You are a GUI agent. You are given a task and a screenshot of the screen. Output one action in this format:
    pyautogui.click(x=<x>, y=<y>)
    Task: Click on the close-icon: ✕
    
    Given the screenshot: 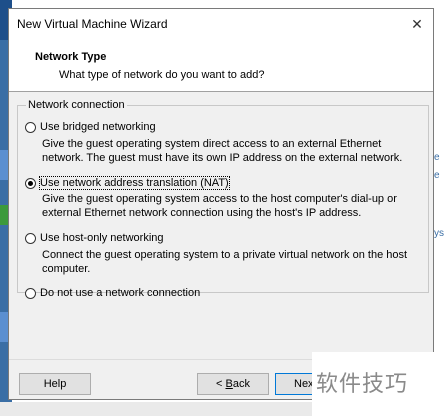 What is the action you would take?
    pyautogui.click(x=417, y=24)
    